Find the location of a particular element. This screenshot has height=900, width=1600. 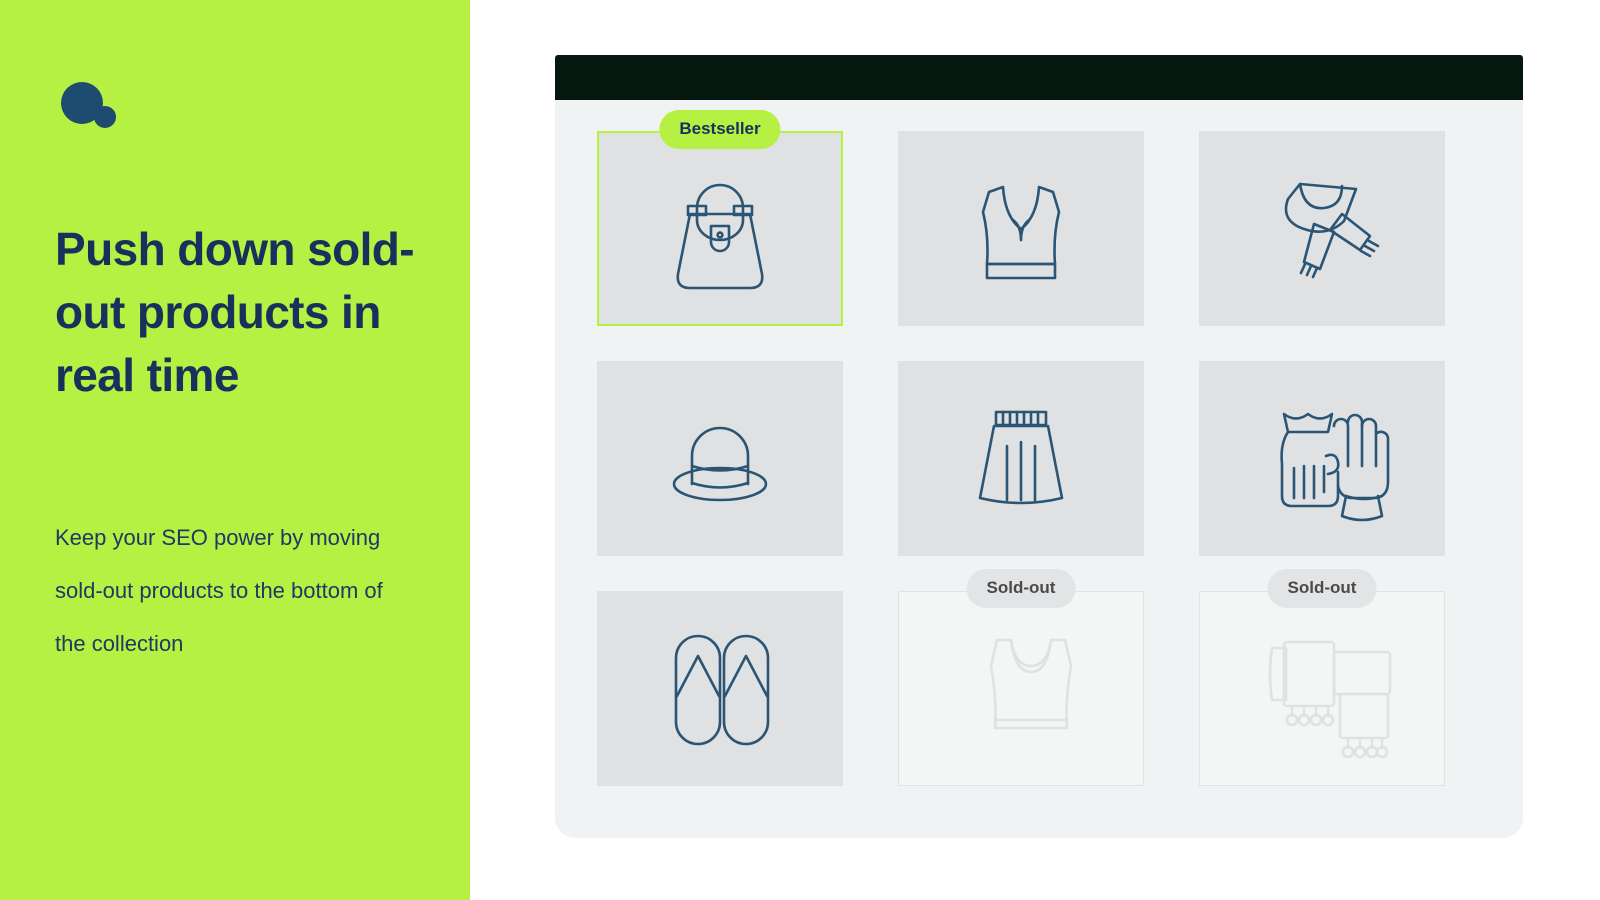

product-card-flipflops is located at coordinates (720, 688).